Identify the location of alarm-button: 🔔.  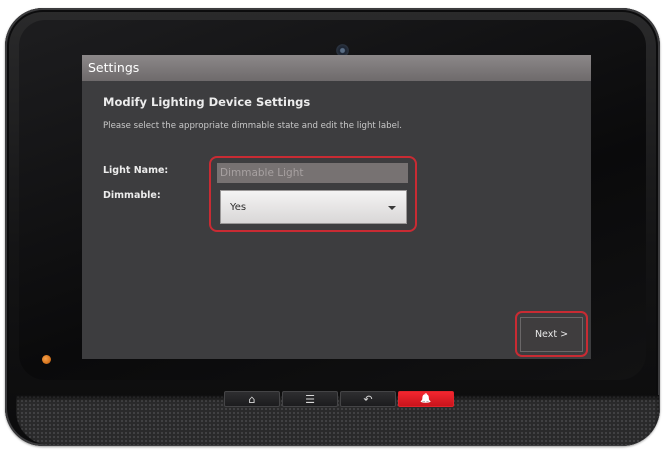
(426, 399).